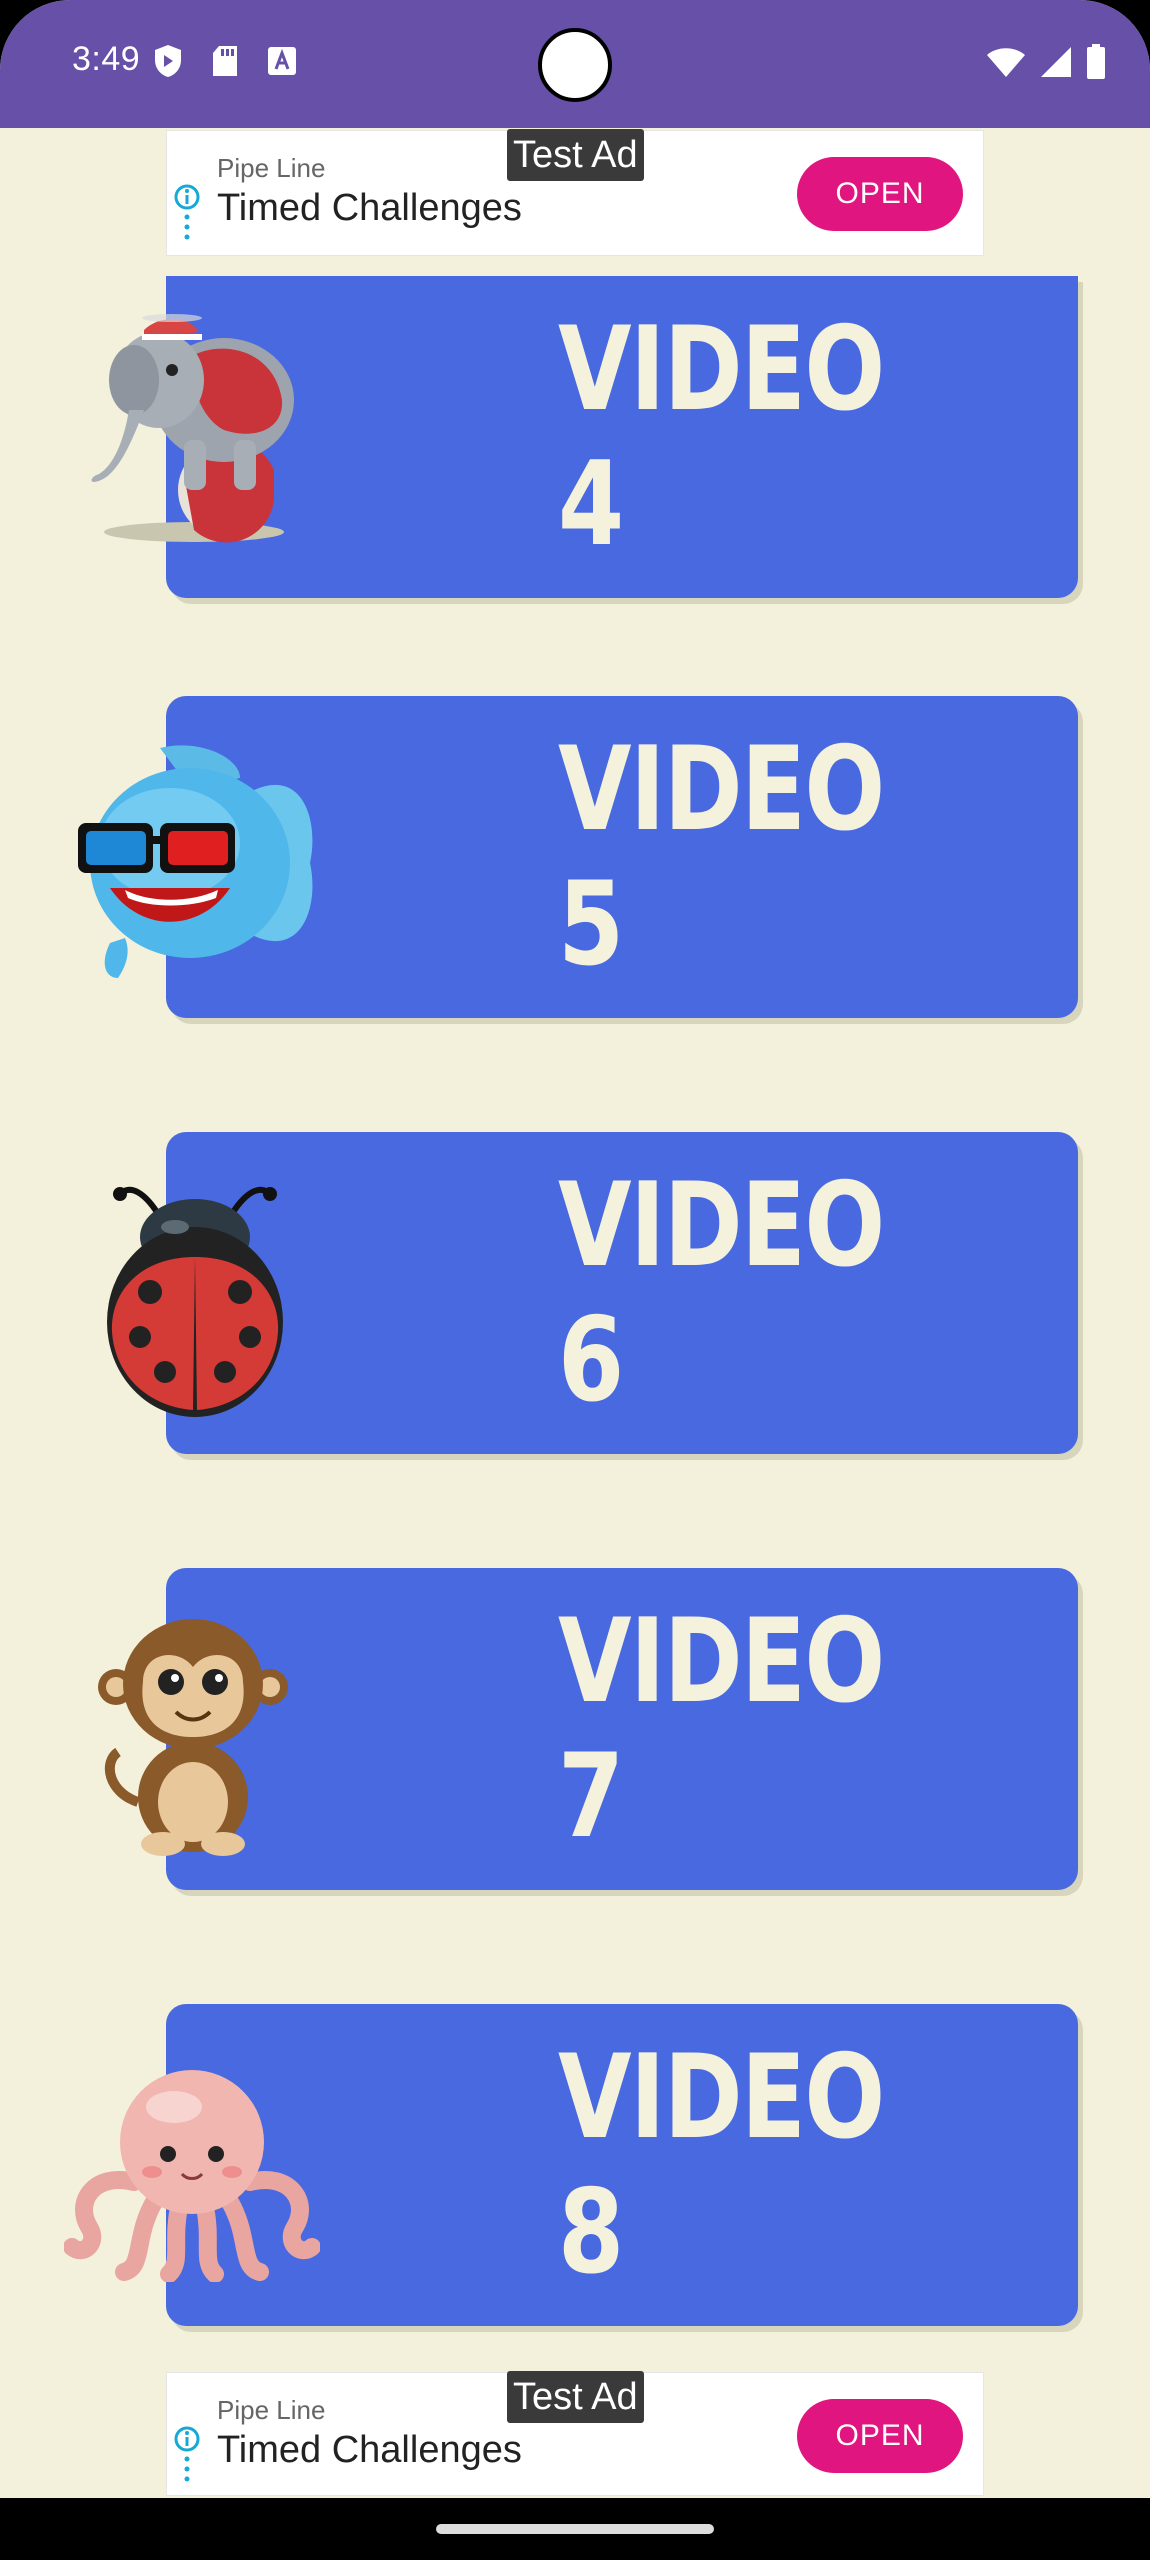 The width and height of the screenshot is (1150, 2560). I want to click on ladybug-icon, so click(195, 1301).